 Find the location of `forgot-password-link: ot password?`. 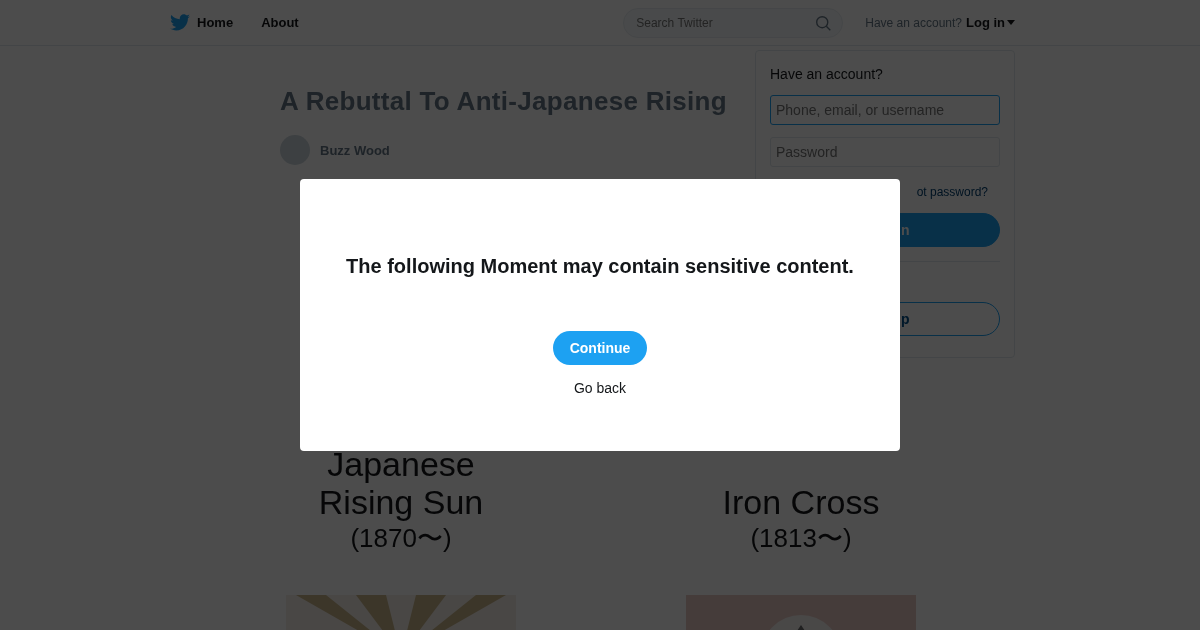

forgot-password-link: ot password? is located at coordinates (952, 192).